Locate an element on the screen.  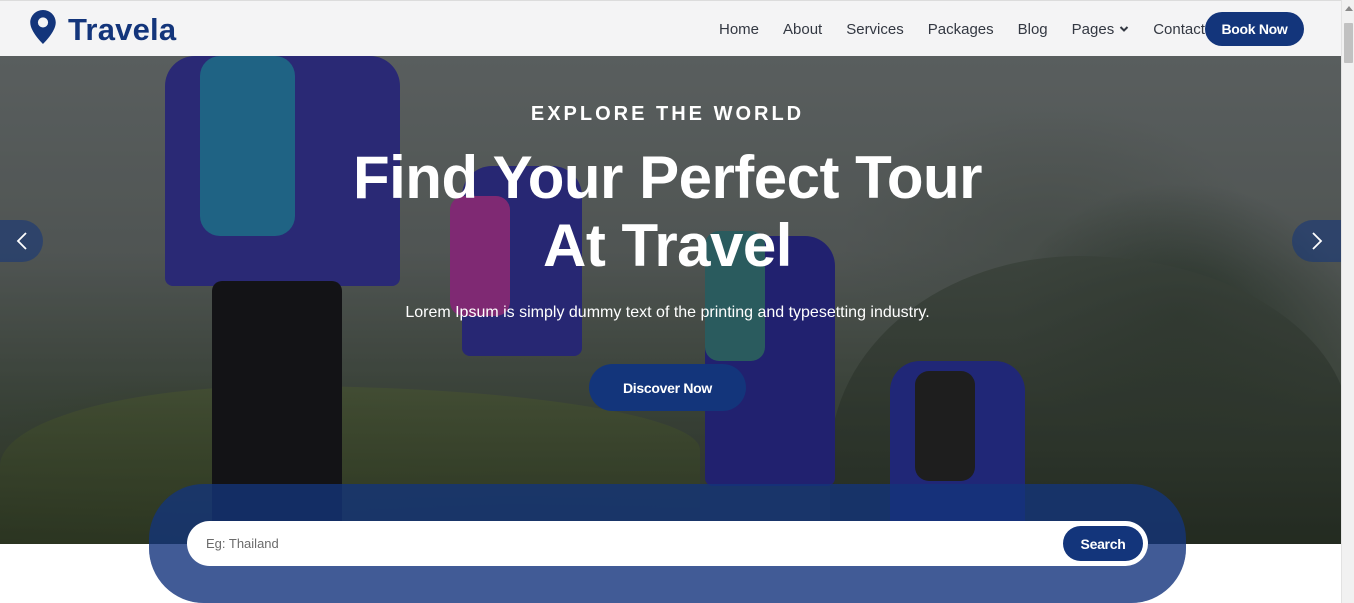
search-box: Search is located at coordinates (667, 543).